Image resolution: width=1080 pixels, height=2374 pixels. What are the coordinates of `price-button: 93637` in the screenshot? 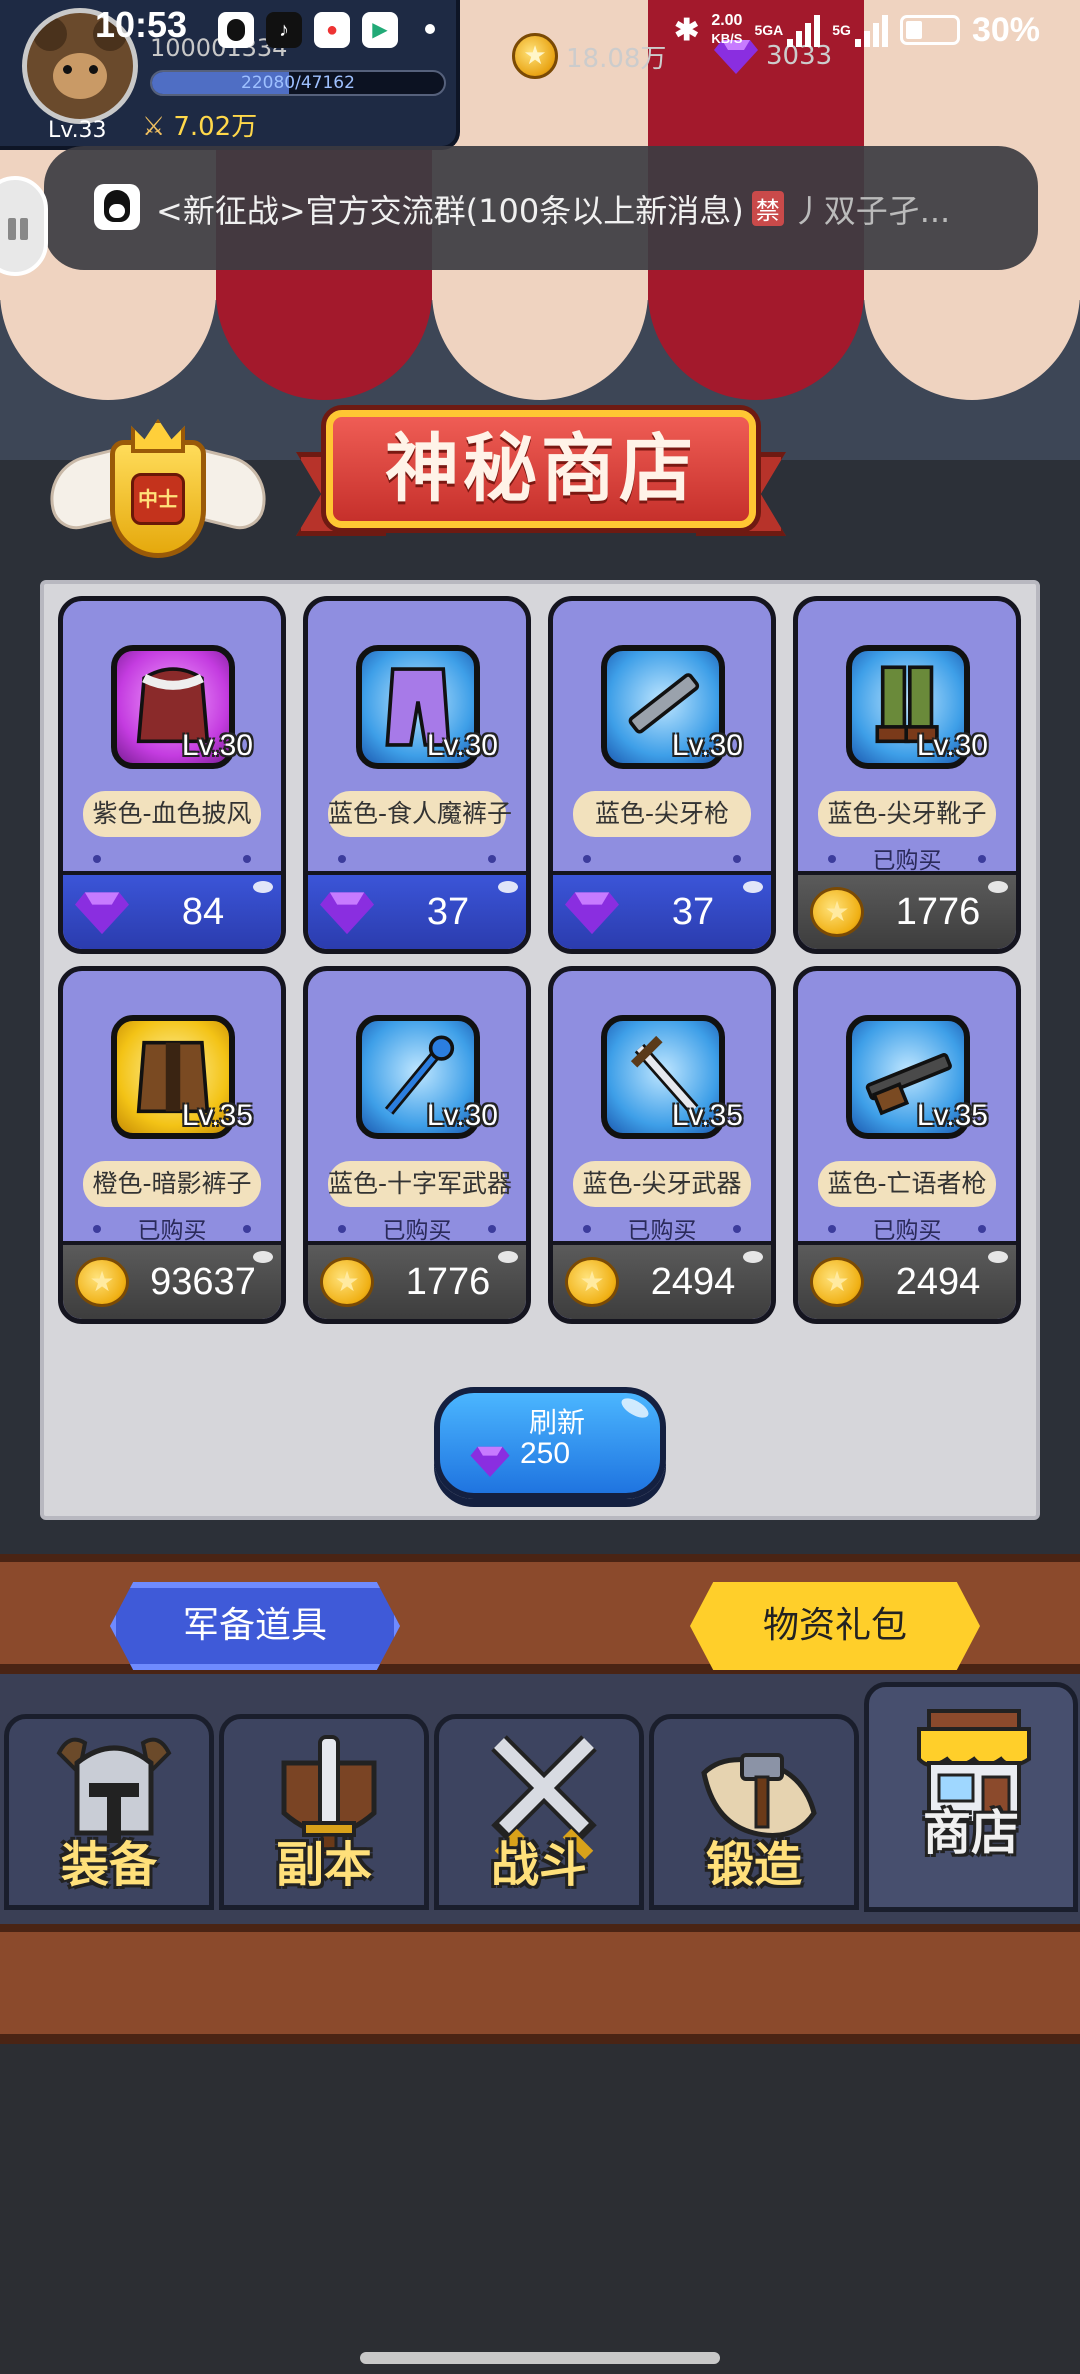 It's located at (172, 1280).